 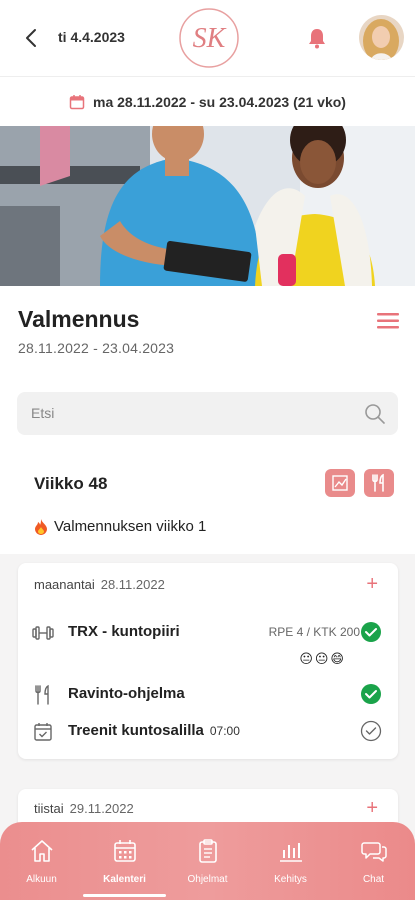 I want to click on day-weekday: tiistai, so click(x=49, y=808).